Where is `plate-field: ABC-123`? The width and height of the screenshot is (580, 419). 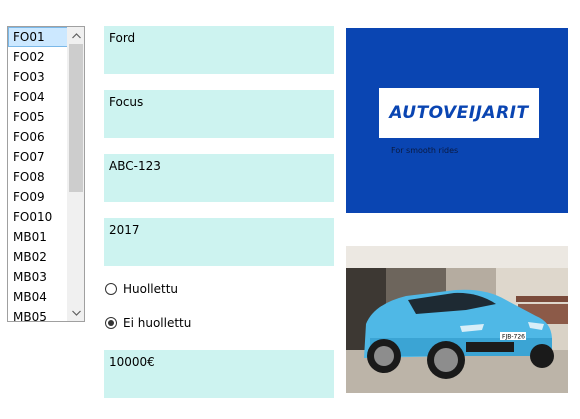 plate-field: ABC-123 is located at coordinates (219, 178).